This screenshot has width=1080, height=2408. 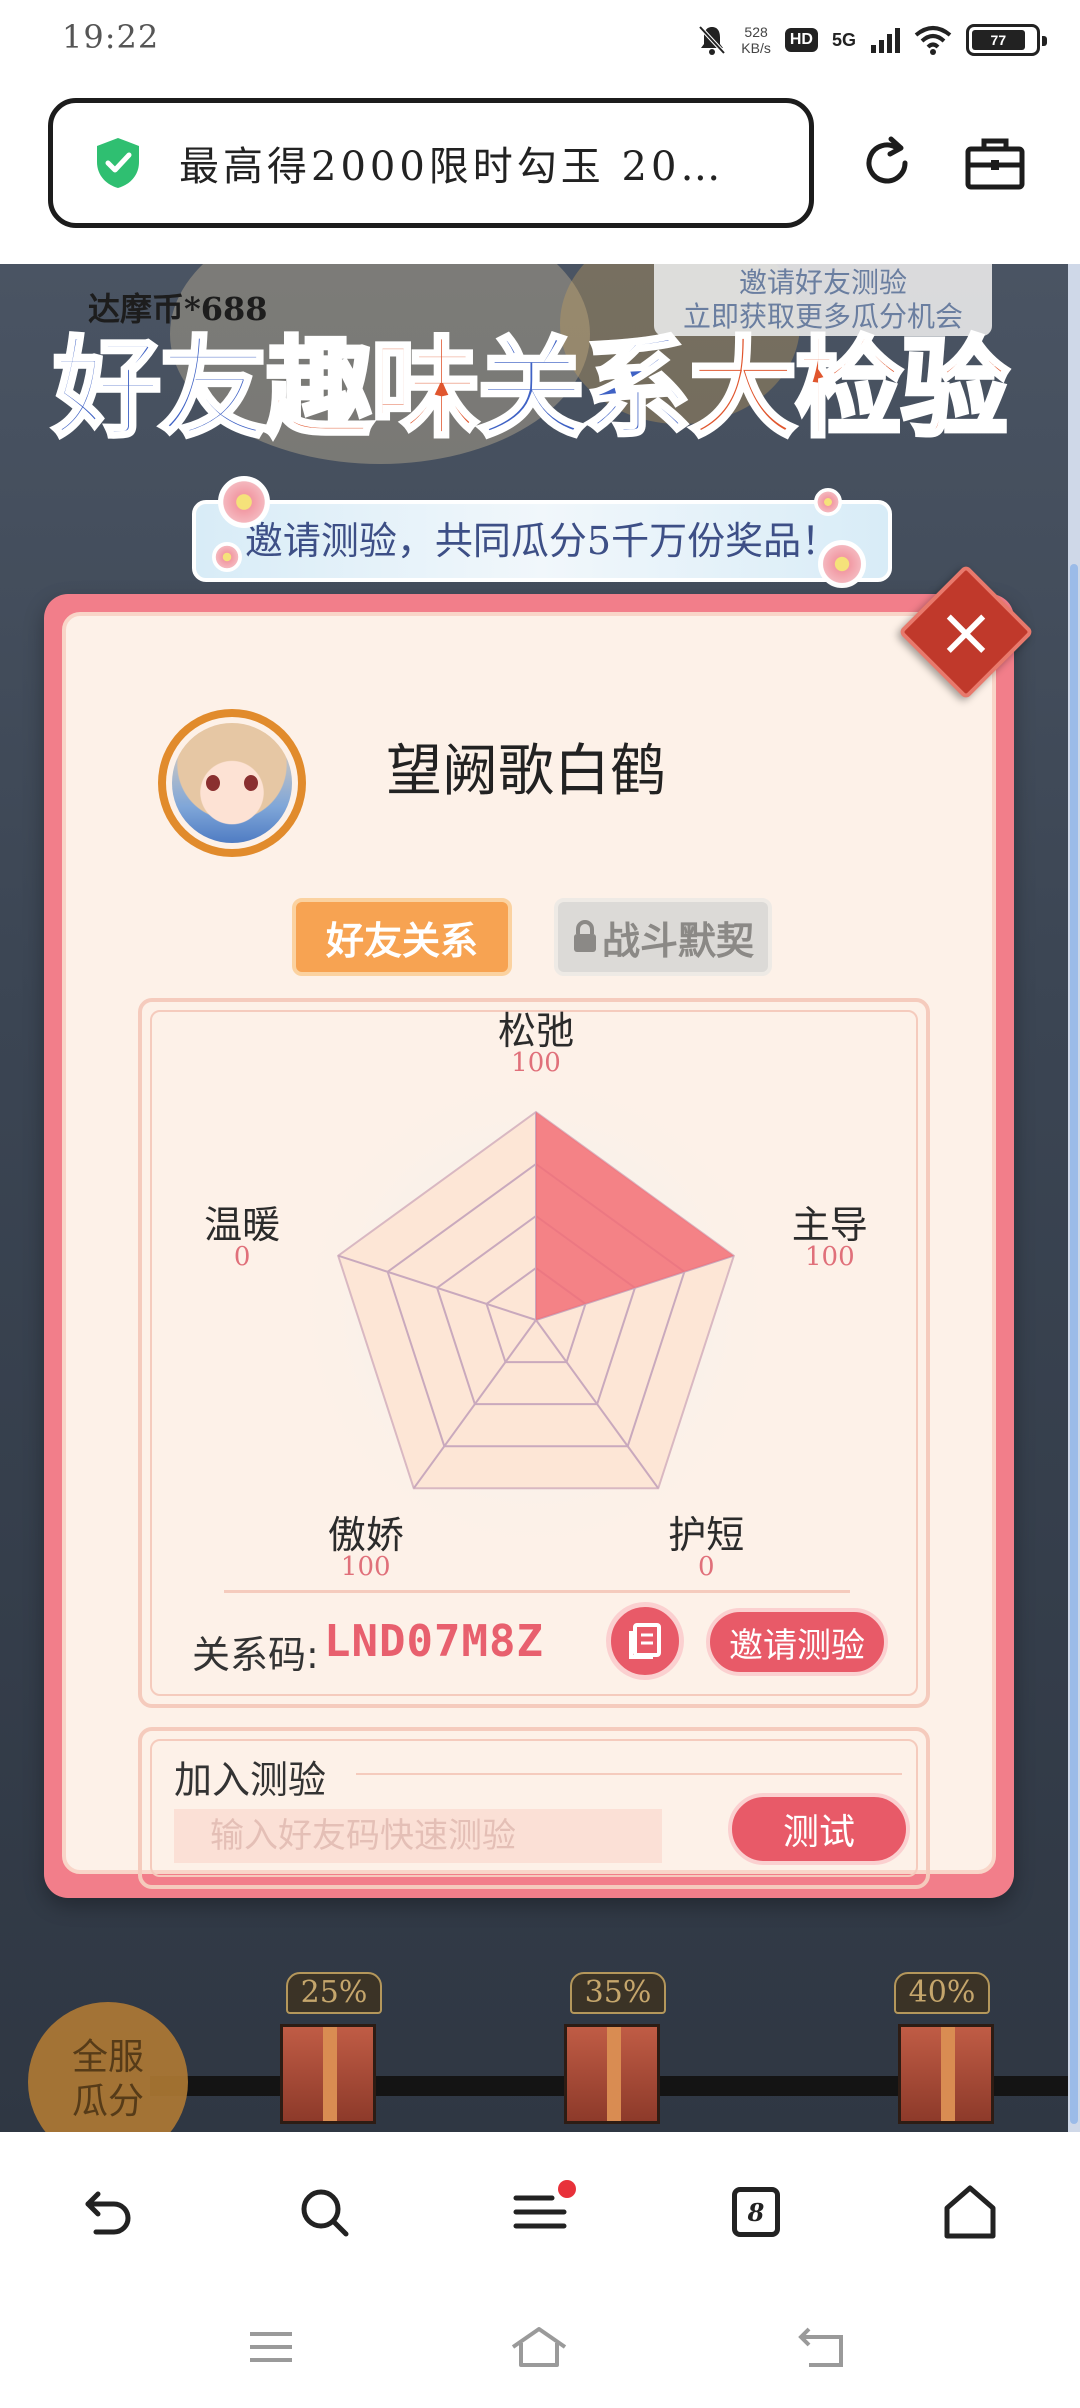 I want to click on battery-level: 77, so click(x=998, y=40).